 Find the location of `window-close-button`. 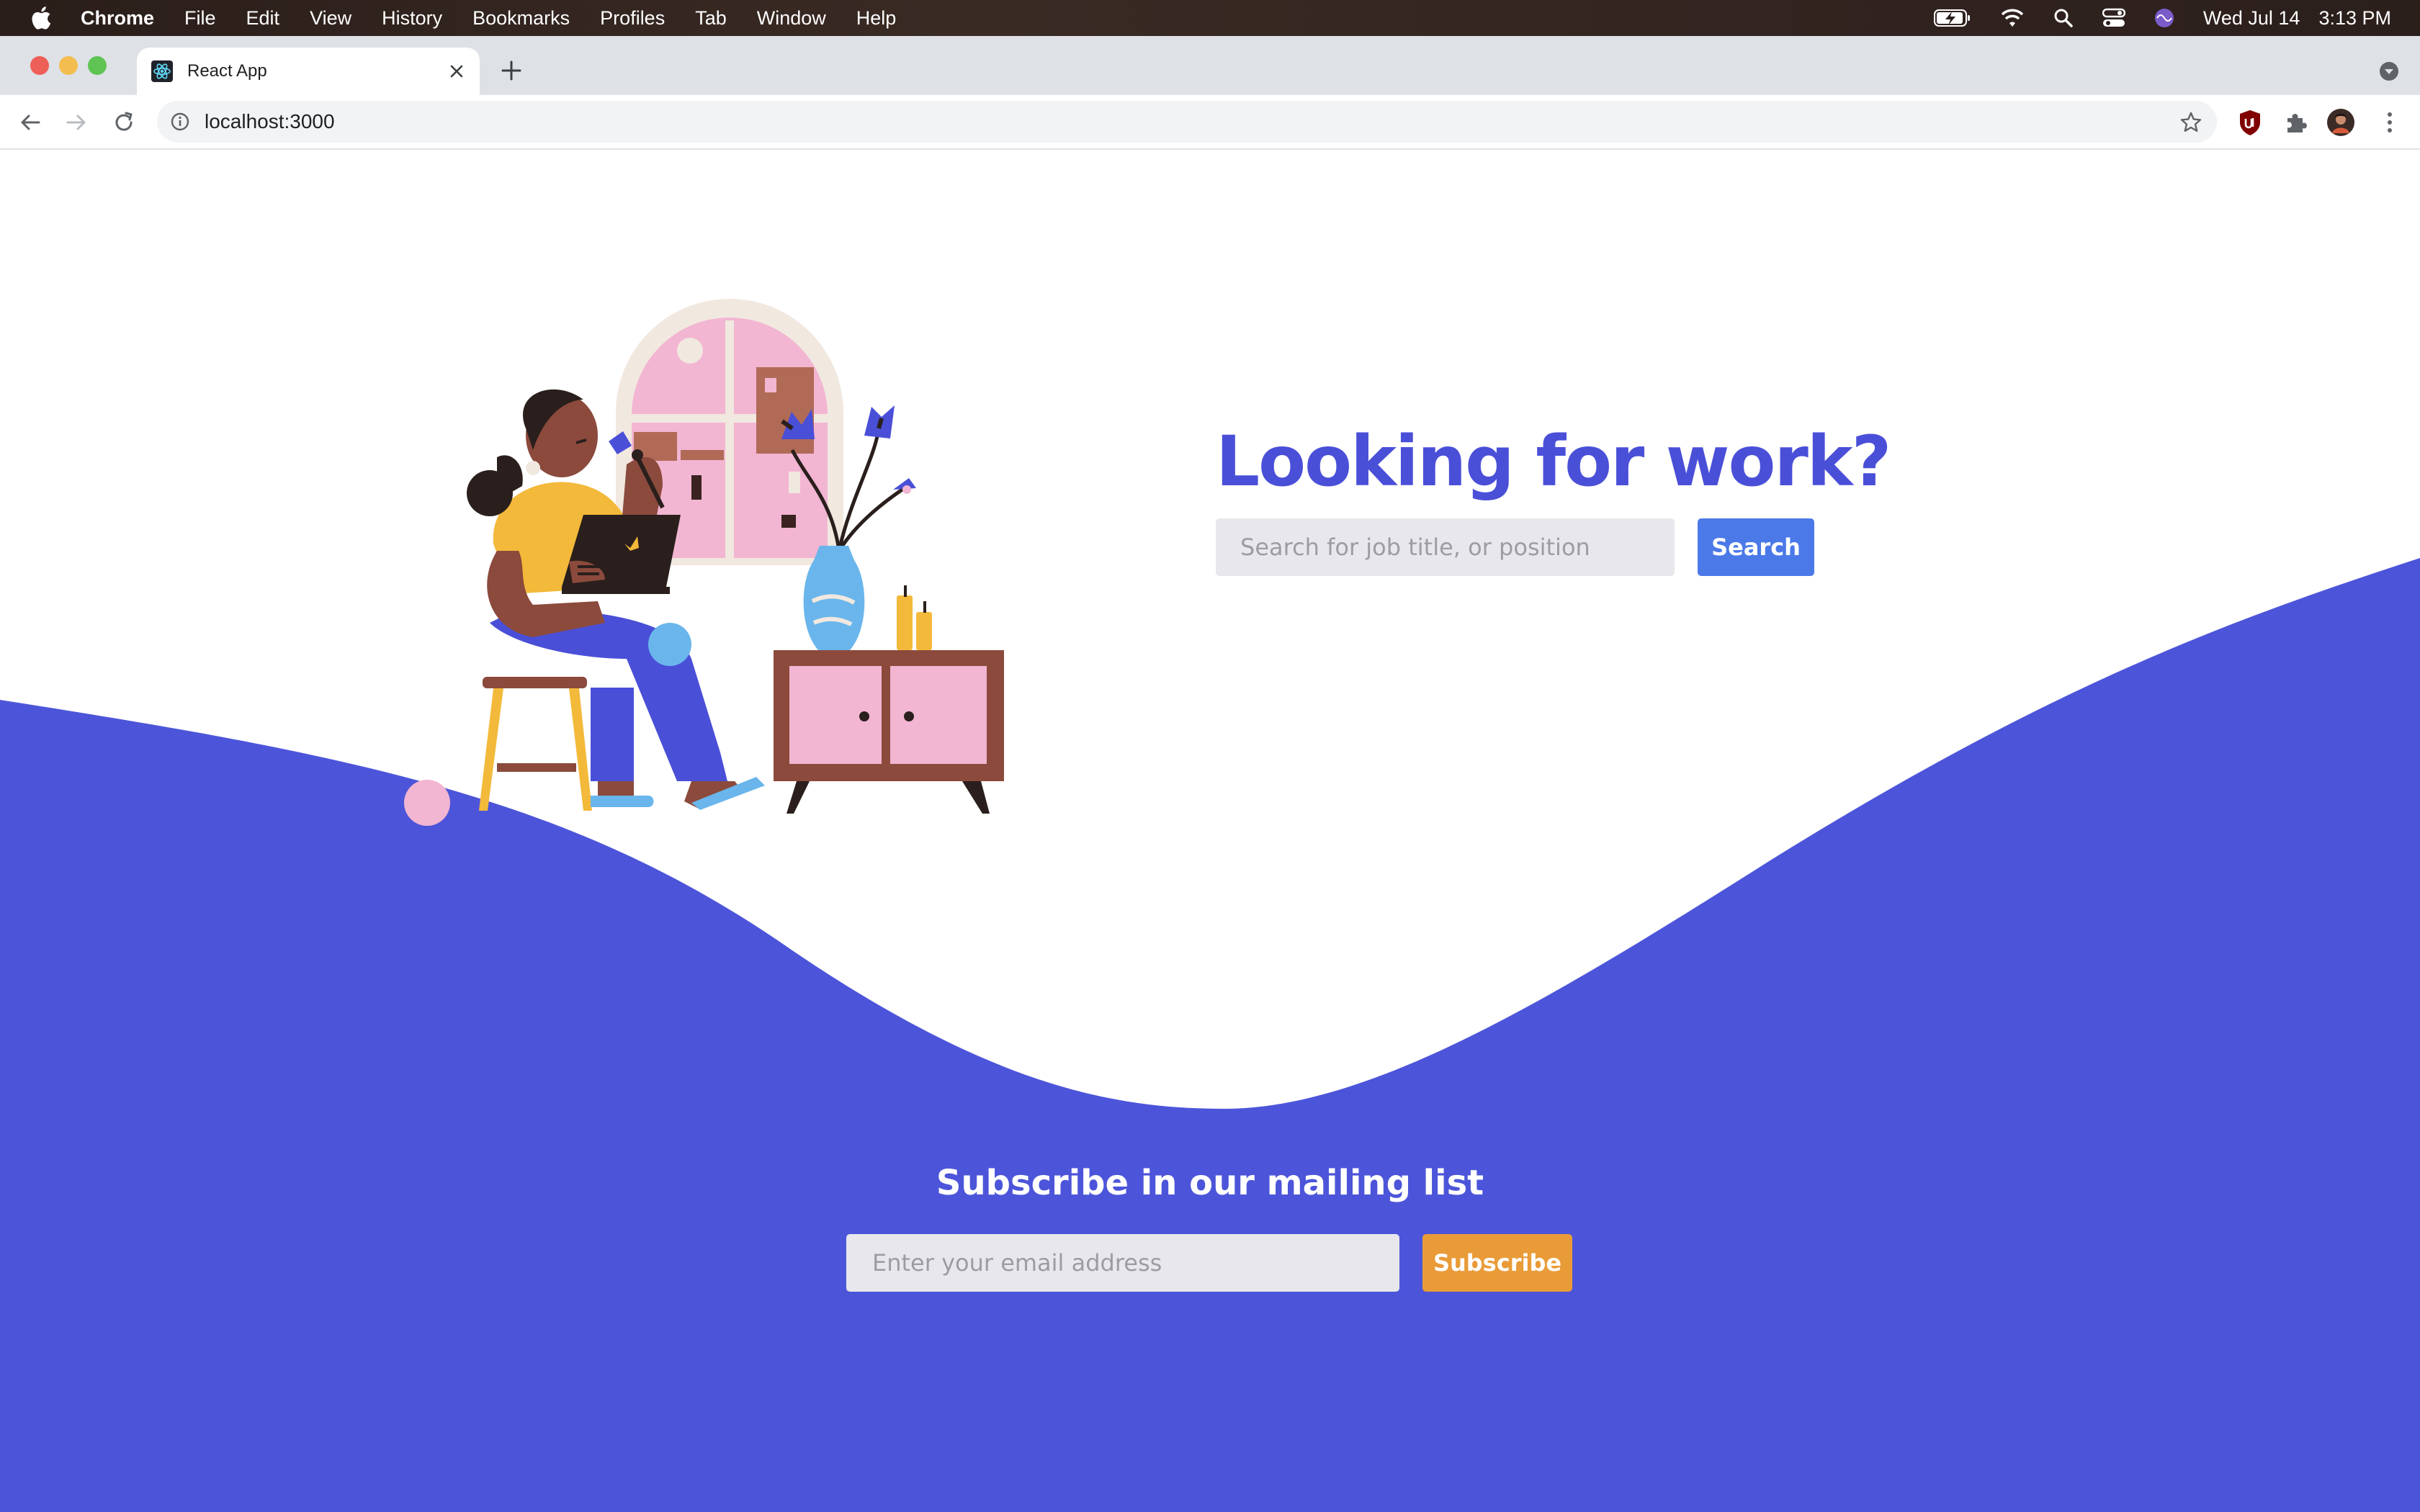

window-close-button is located at coordinates (39, 65).